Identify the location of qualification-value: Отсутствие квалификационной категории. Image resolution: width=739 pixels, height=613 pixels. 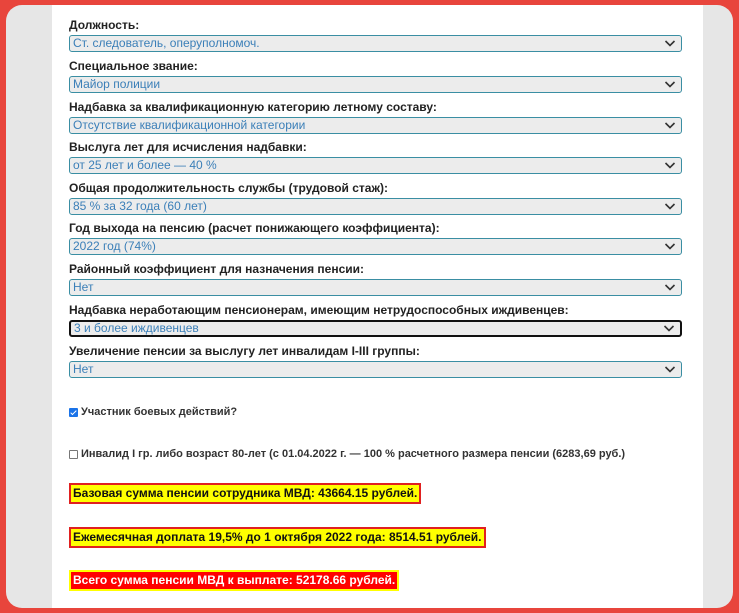
(189, 125).